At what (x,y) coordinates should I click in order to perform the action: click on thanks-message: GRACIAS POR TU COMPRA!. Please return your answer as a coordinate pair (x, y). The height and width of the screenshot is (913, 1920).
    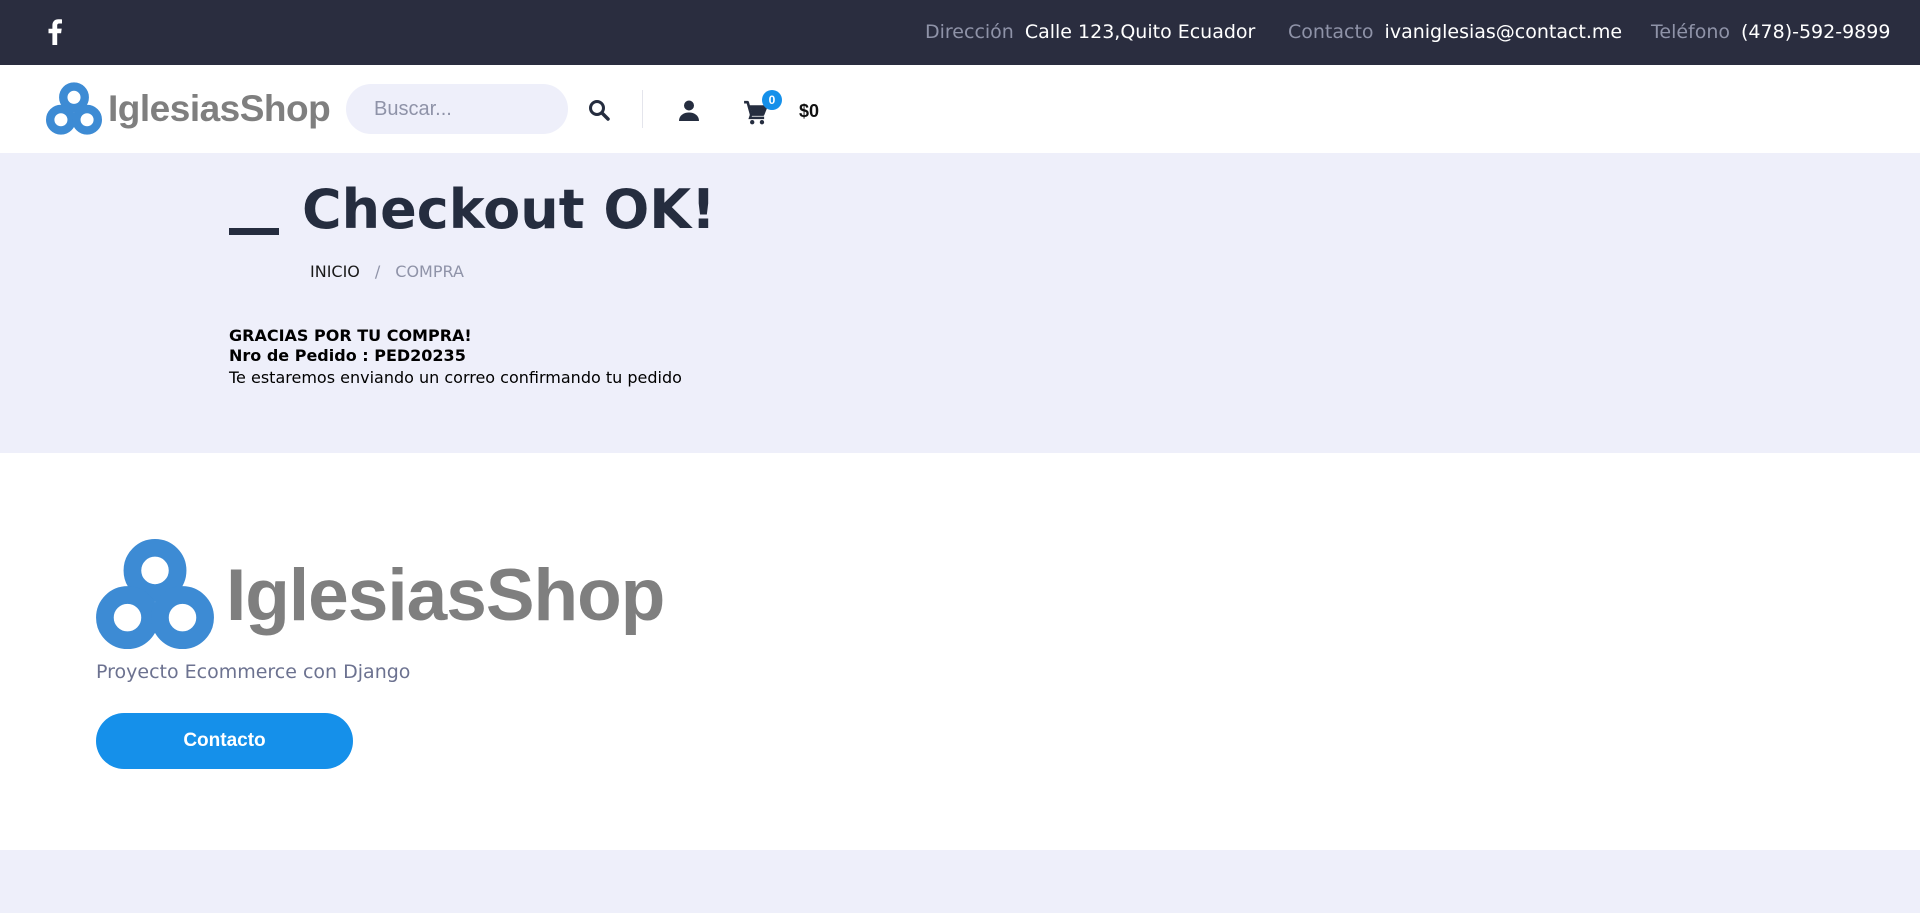
    Looking at the image, I should click on (350, 335).